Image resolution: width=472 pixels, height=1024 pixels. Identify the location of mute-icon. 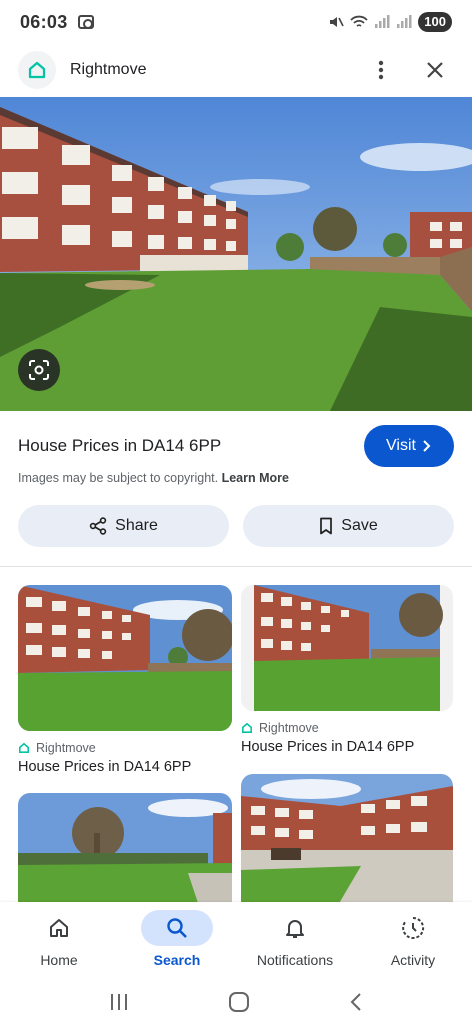
(337, 22).